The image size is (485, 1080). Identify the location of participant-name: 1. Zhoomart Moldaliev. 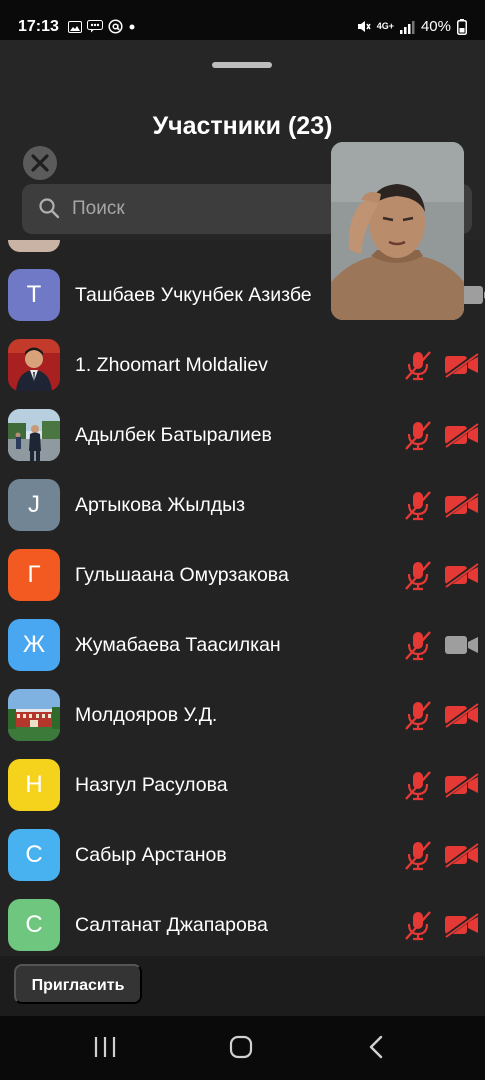
(171, 365).